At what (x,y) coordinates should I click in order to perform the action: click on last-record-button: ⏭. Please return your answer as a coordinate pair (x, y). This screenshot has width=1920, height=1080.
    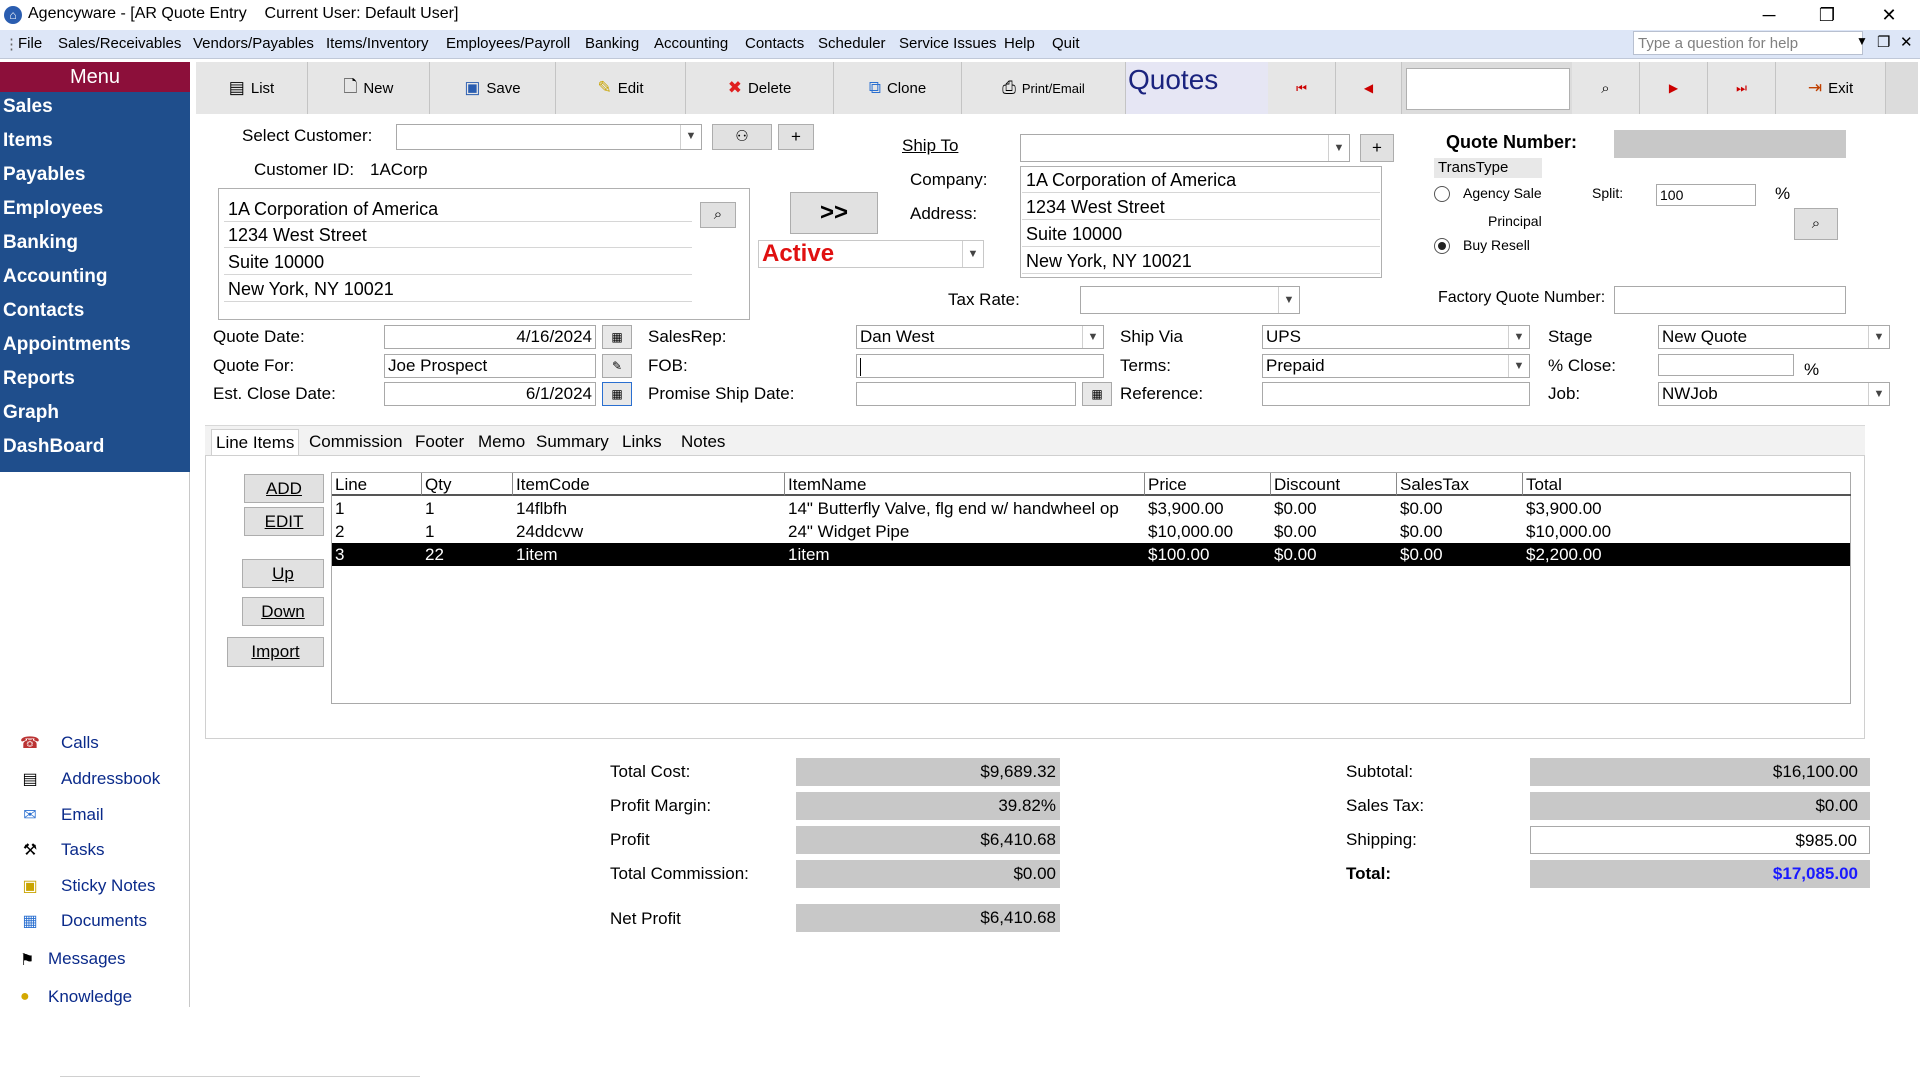
    Looking at the image, I should click on (1742, 88).